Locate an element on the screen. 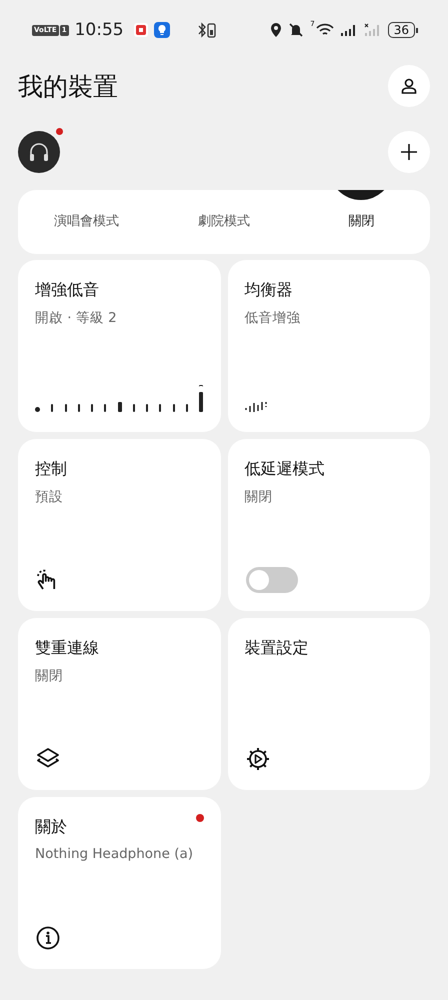 This screenshot has height=1000, width=448. person-icon is located at coordinates (409, 86).